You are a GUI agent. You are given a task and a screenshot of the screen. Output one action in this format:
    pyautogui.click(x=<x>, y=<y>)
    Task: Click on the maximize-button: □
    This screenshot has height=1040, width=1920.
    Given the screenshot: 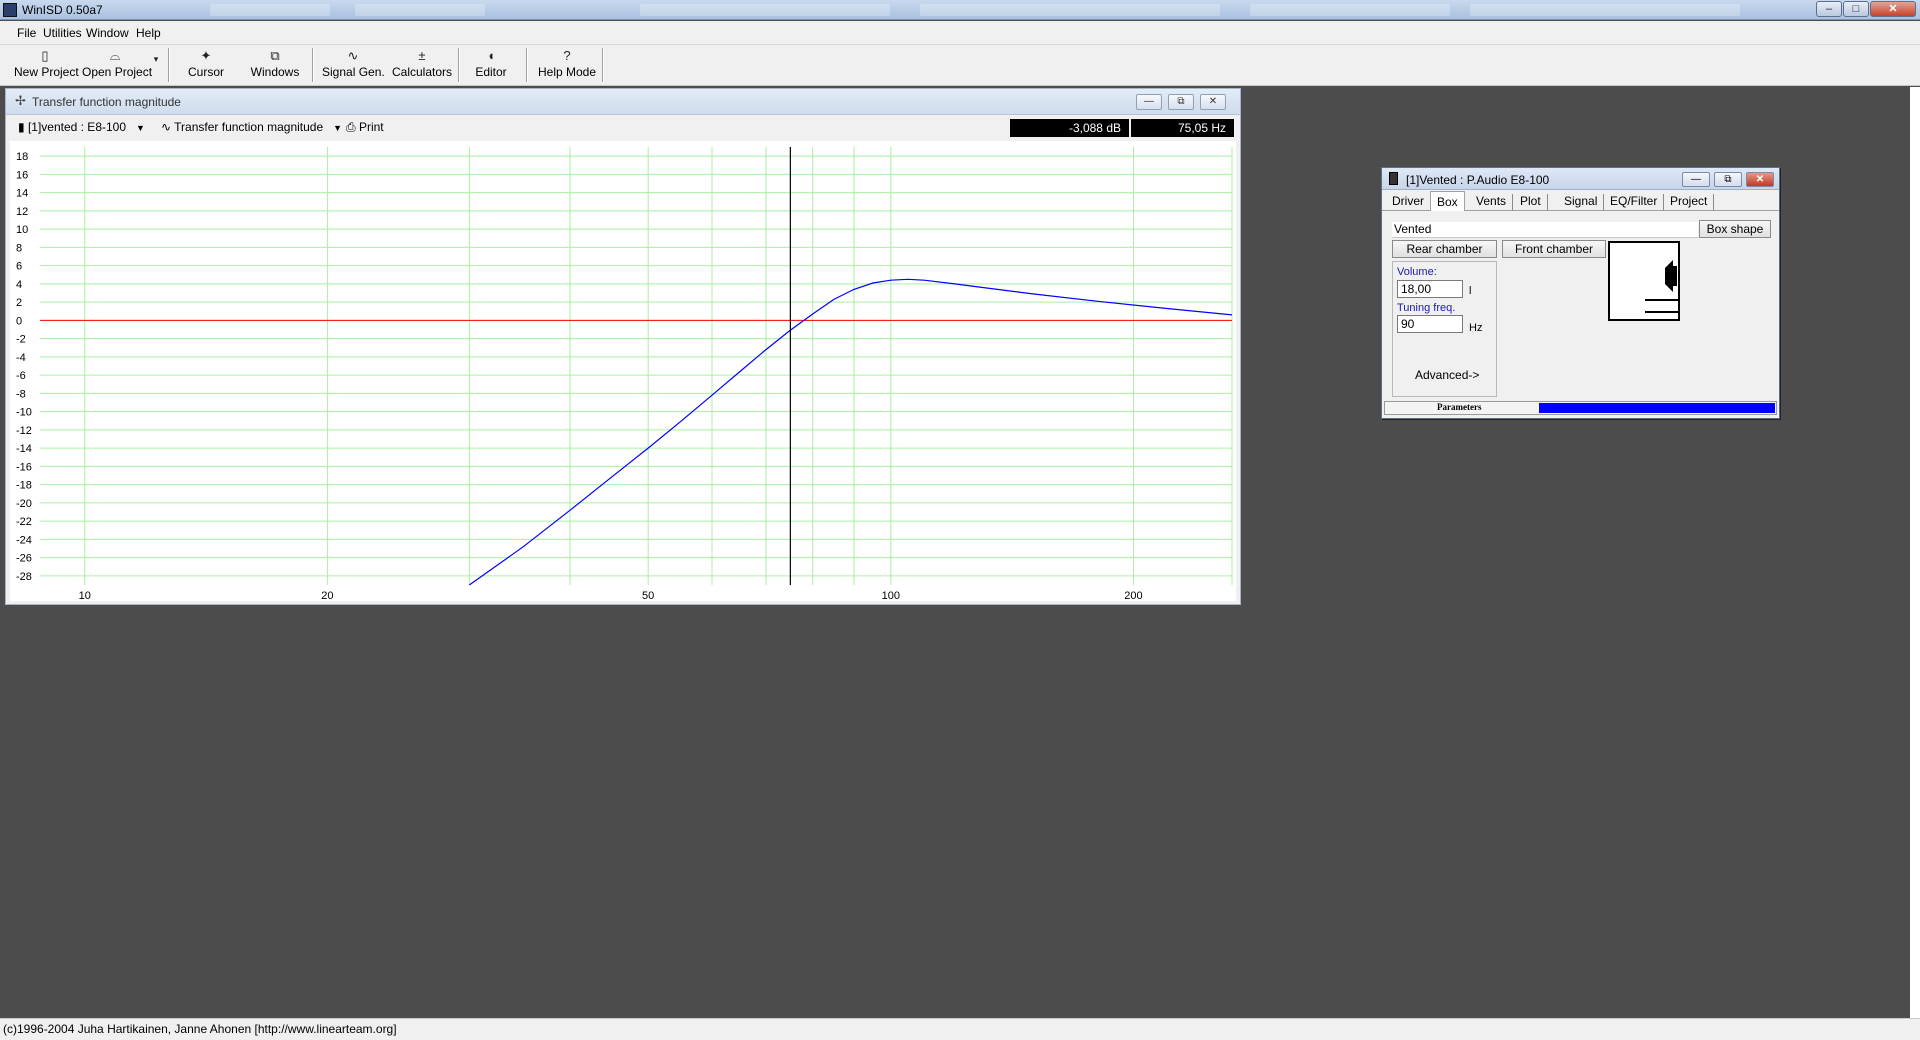 What is the action you would take?
    pyautogui.click(x=1856, y=9)
    